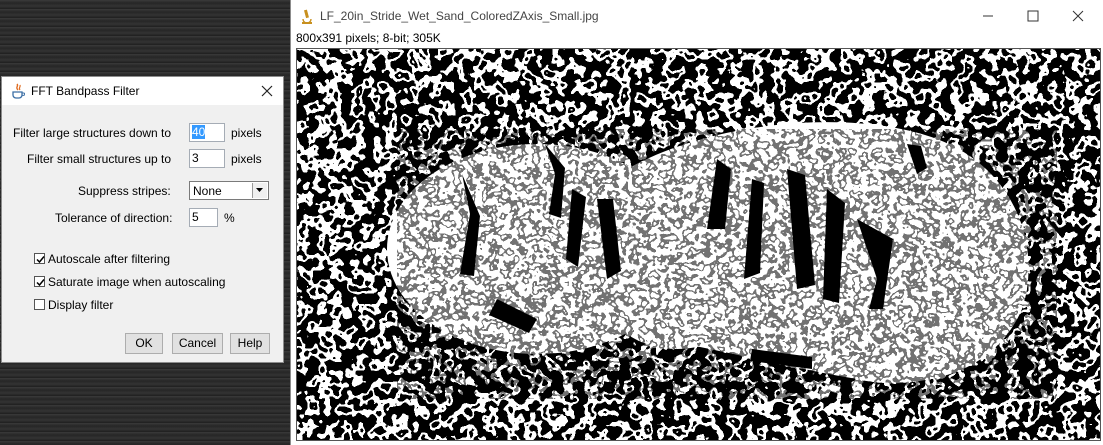 This screenshot has width=1103, height=445. What do you see at coordinates (229, 190) in the screenshot?
I see `suppress-stripes-select: None` at bounding box center [229, 190].